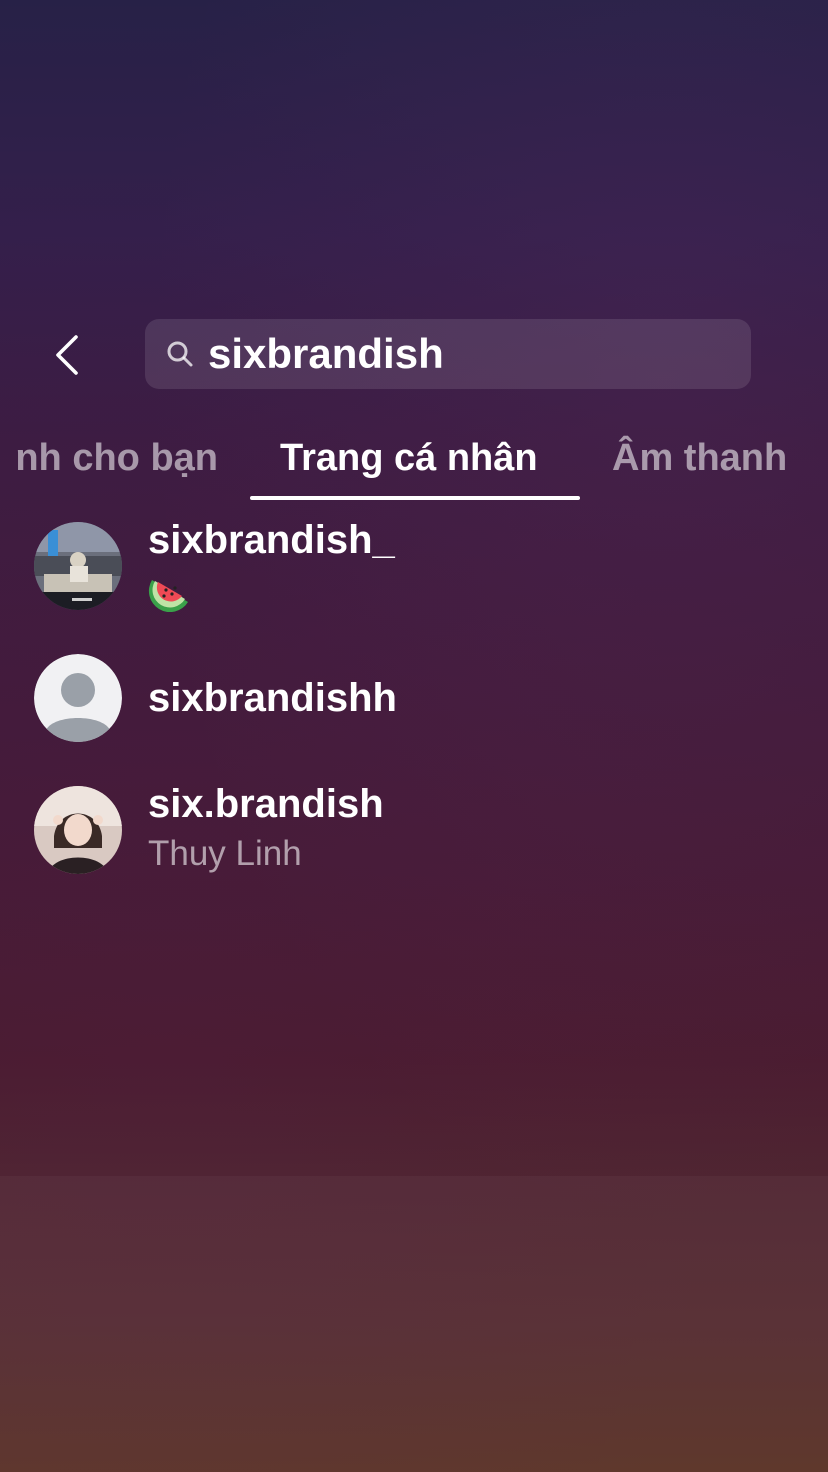  I want to click on search-icon, so click(180, 354).